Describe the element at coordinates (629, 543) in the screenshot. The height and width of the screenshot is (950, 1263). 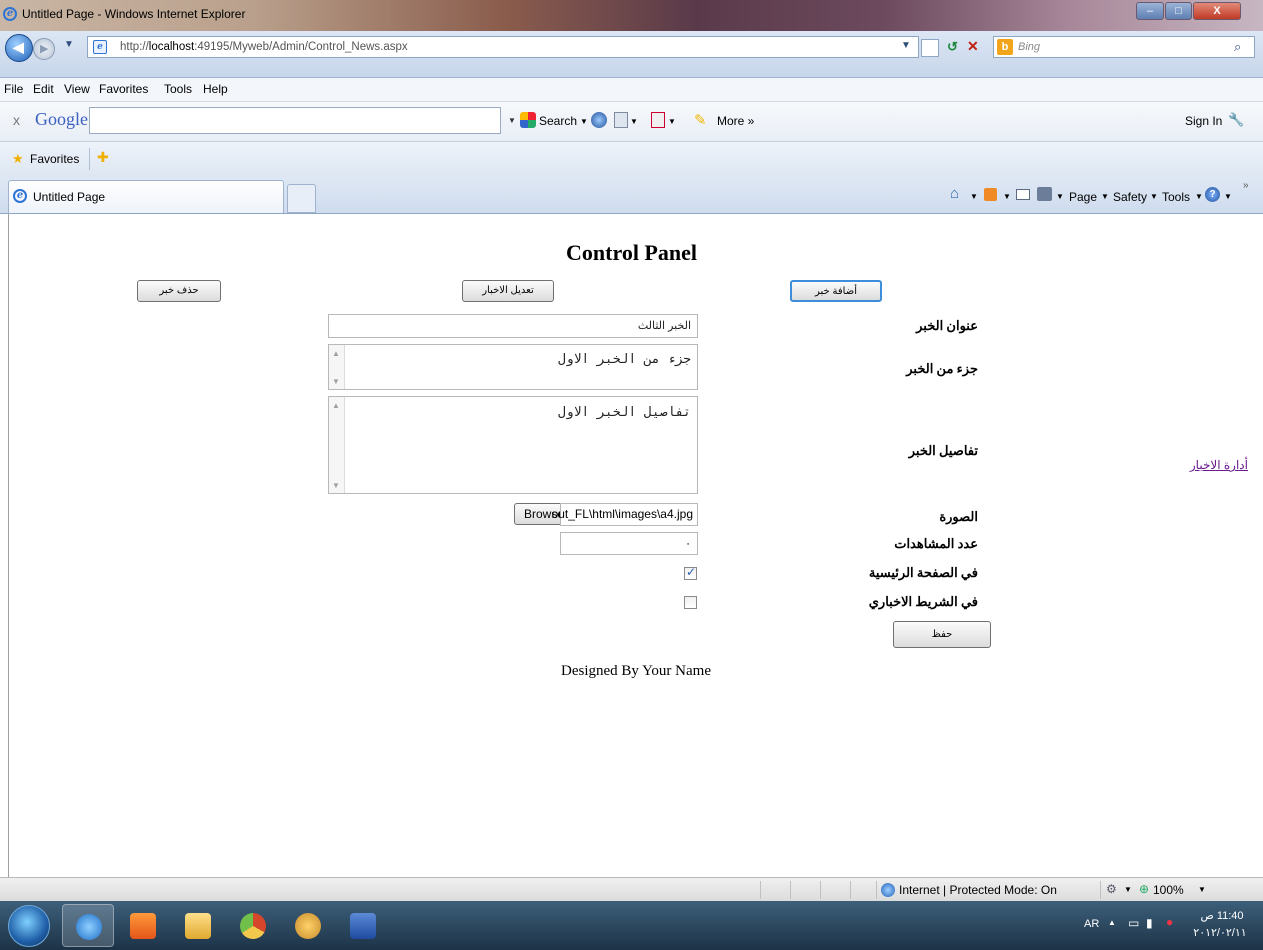
I see `views-count-input: ٠` at that location.